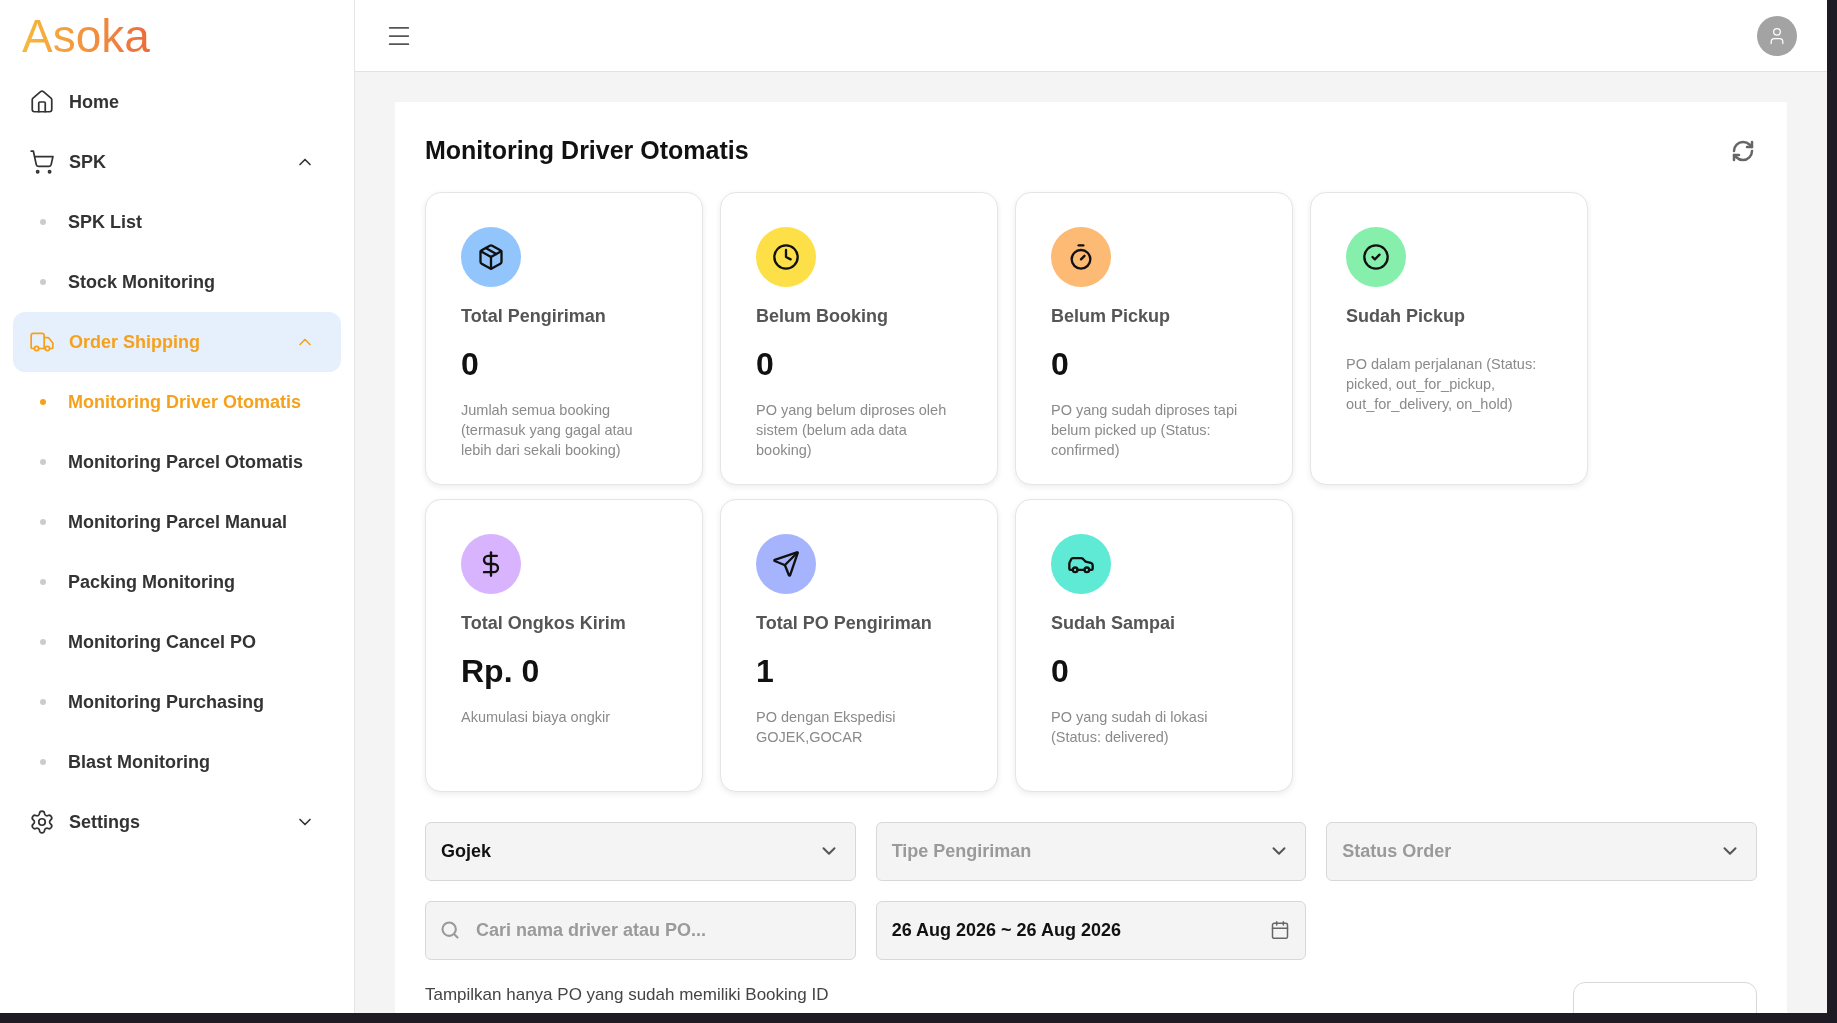  What do you see at coordinates (177, 762) in the screenshot?
I see `sidebar-subitem: Blast Monitoring` at bounding box center [177, 762].